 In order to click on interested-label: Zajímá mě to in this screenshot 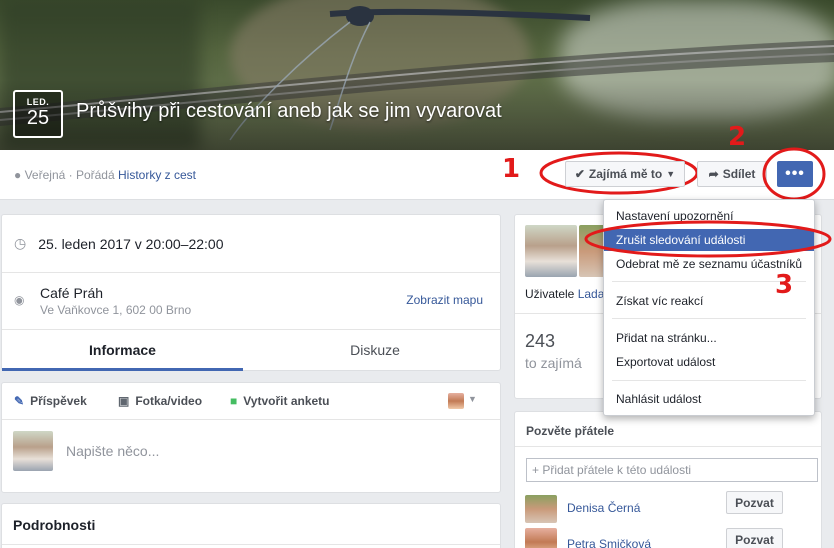, I will do `click(625, 174)`.